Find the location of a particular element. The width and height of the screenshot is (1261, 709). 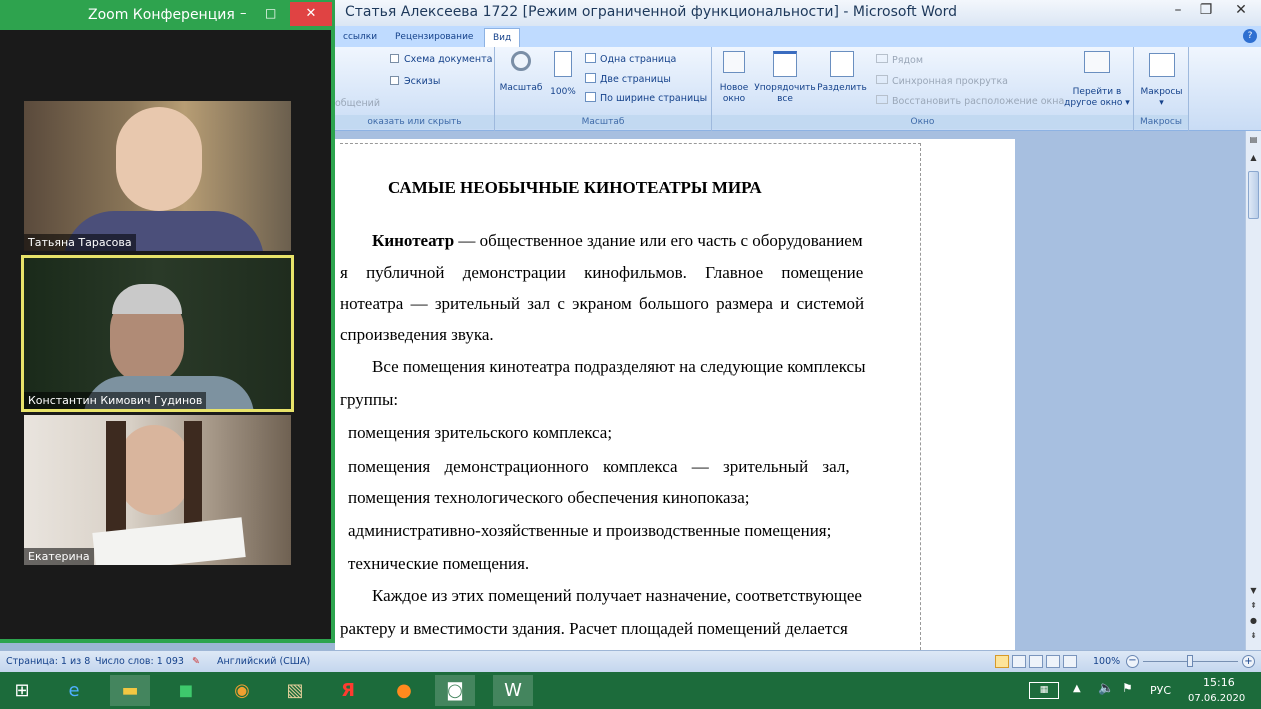

zoom-minimize-button: – is located at coordinates (243, 13).